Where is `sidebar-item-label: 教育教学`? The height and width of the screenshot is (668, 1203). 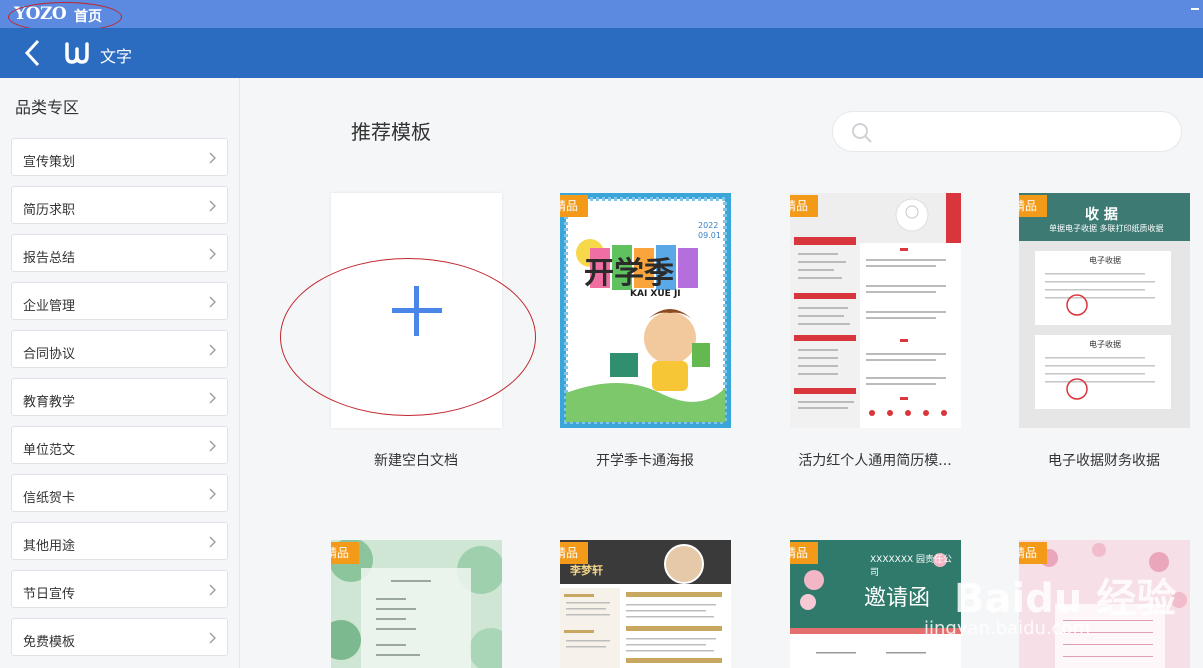 sidebar-item-label: 教育教学 is located at coordinates (49, 402).